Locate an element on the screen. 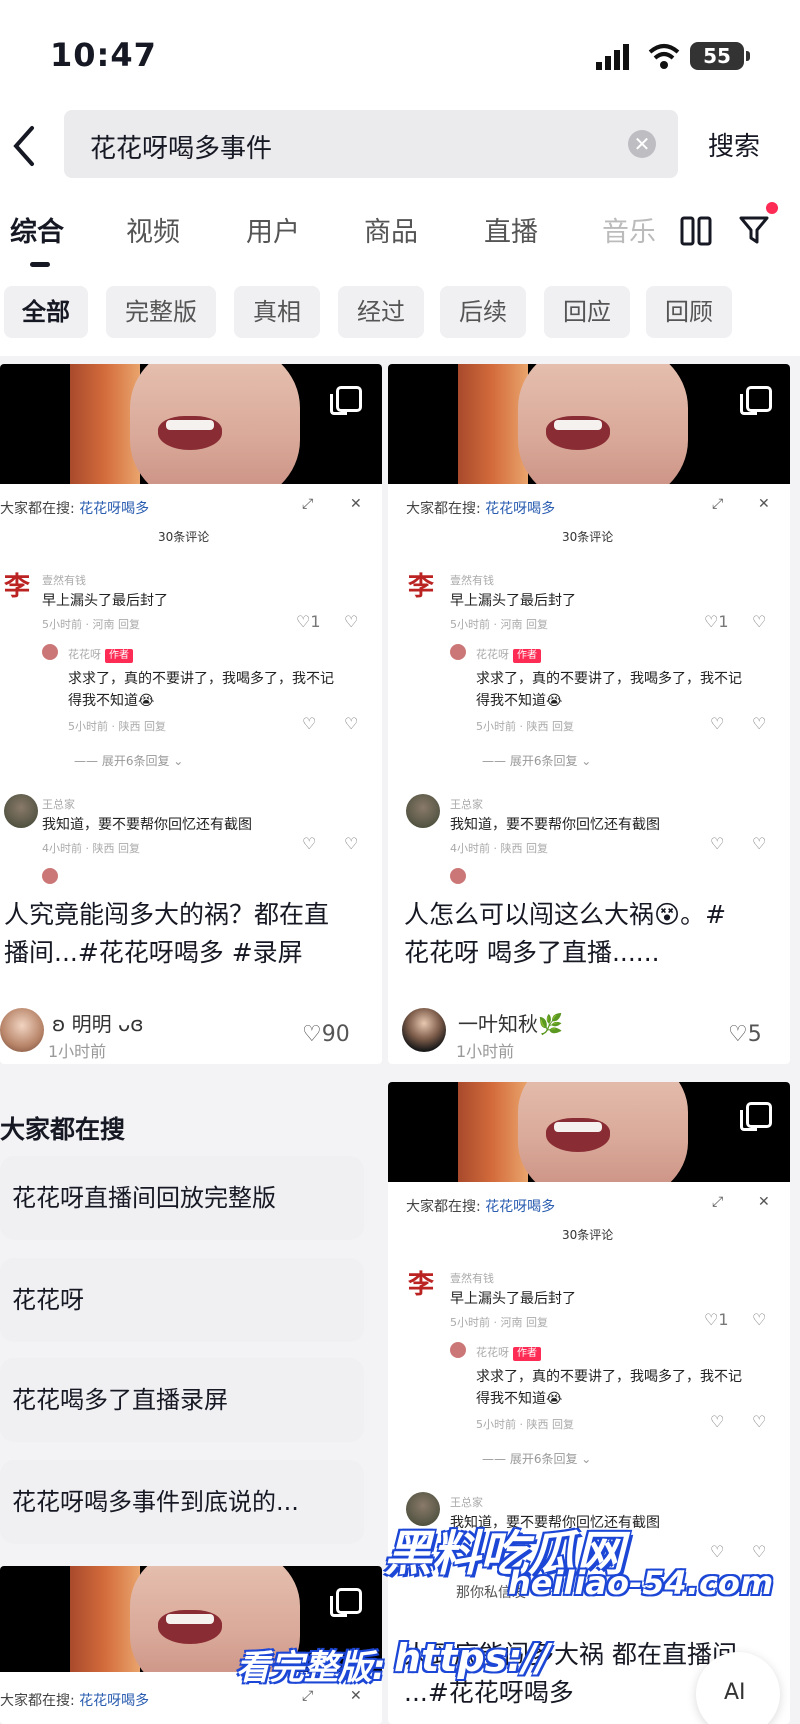 The height and width of the screenshot is (1724, 800). watermark-https: https:// is located at coordinates (472, 1658).